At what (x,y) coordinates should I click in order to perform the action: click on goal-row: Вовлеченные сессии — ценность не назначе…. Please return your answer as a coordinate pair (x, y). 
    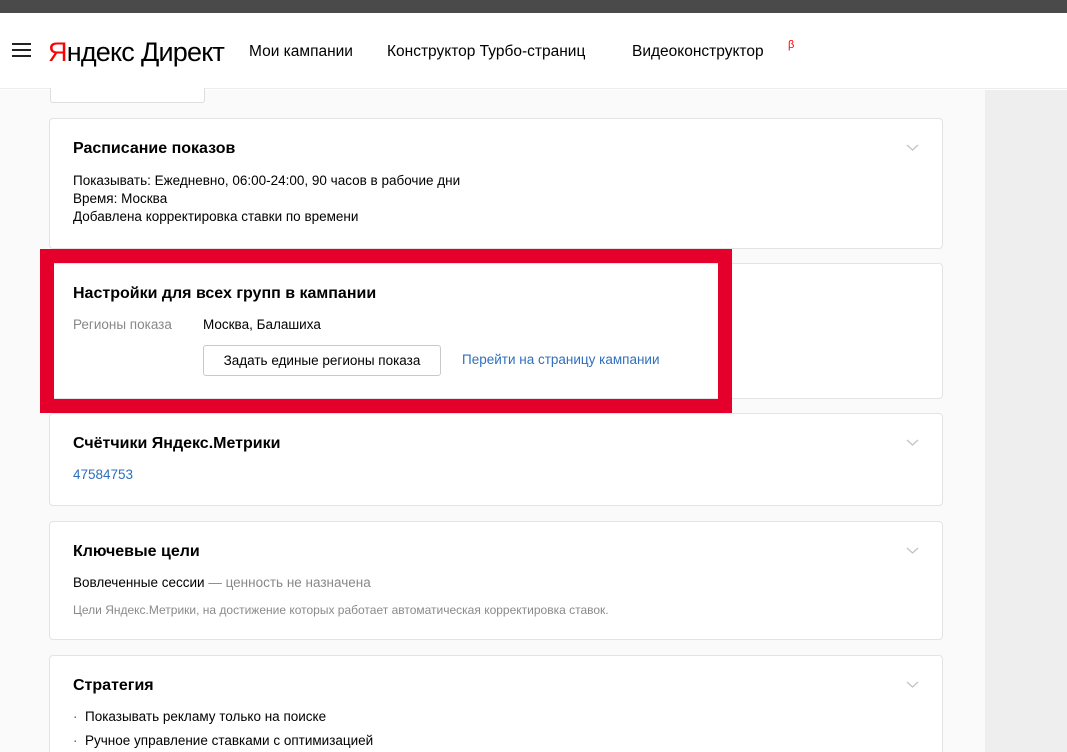
    Looking at the image, I should click on (222, 583).